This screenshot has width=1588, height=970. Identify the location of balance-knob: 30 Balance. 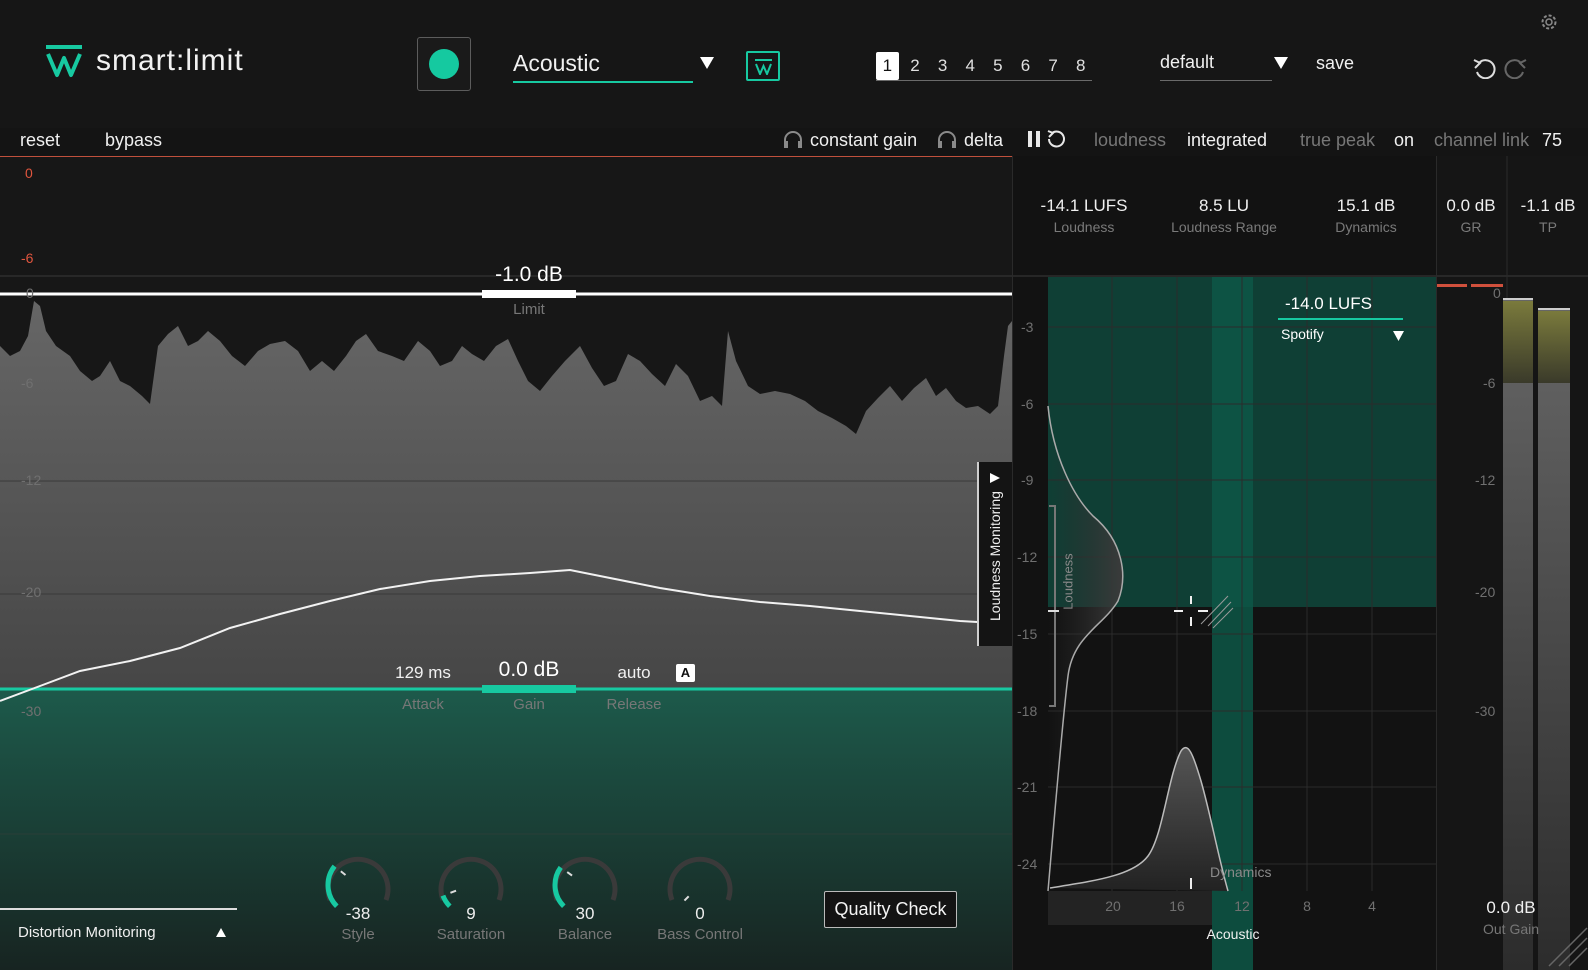
(585, 904).